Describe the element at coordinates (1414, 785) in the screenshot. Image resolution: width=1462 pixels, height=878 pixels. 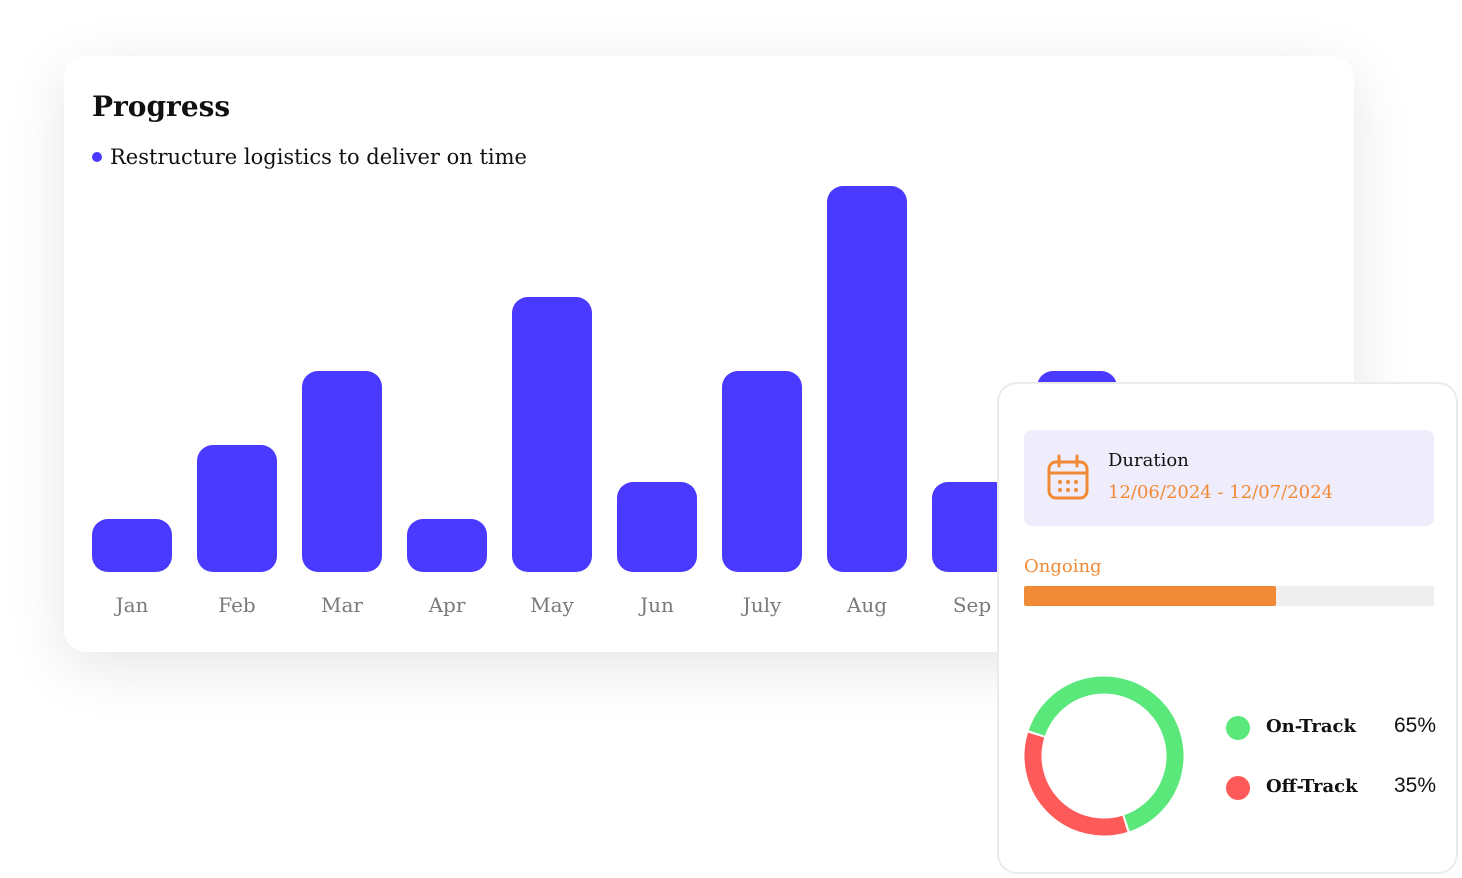
I see `off-track-percent: 35%` at that location.